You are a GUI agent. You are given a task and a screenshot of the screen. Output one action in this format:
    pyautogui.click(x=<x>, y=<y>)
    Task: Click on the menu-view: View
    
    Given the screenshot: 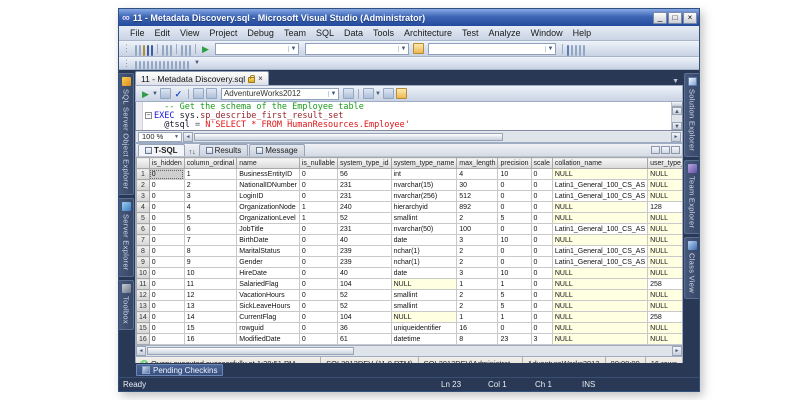 What is the action you would take?
    pyautogui.click(x=189, y=33)
    